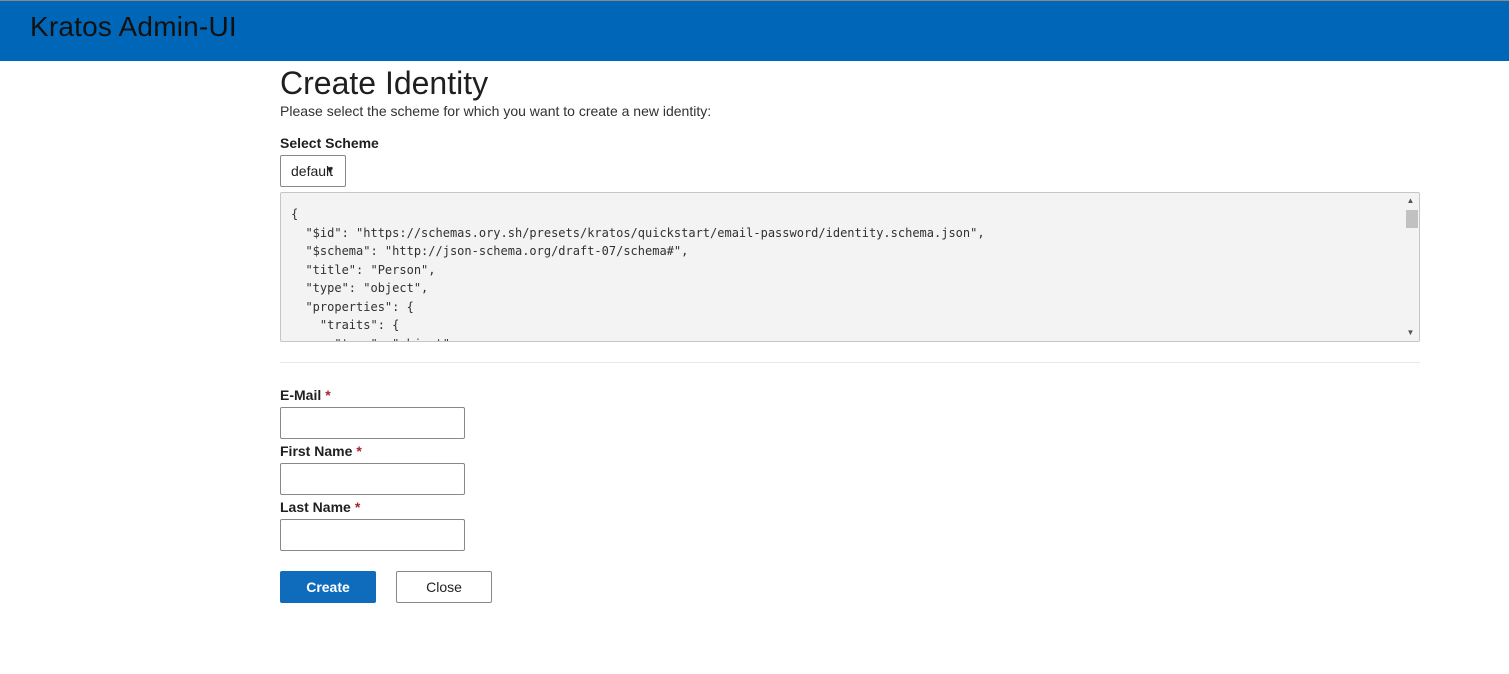 Image resolution: width=1509 pixels, height=674 pixels. I want to click on first-name-label-text: First Name, so click(316, 451).